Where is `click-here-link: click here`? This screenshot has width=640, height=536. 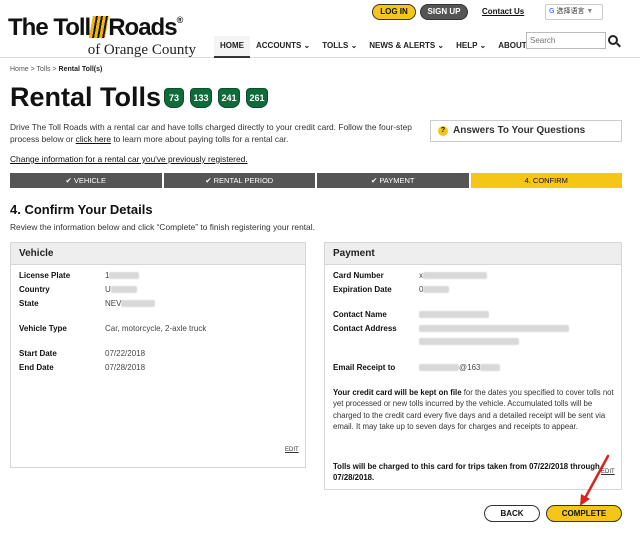
click-here-link: click here is located at coordinates (93, 139).